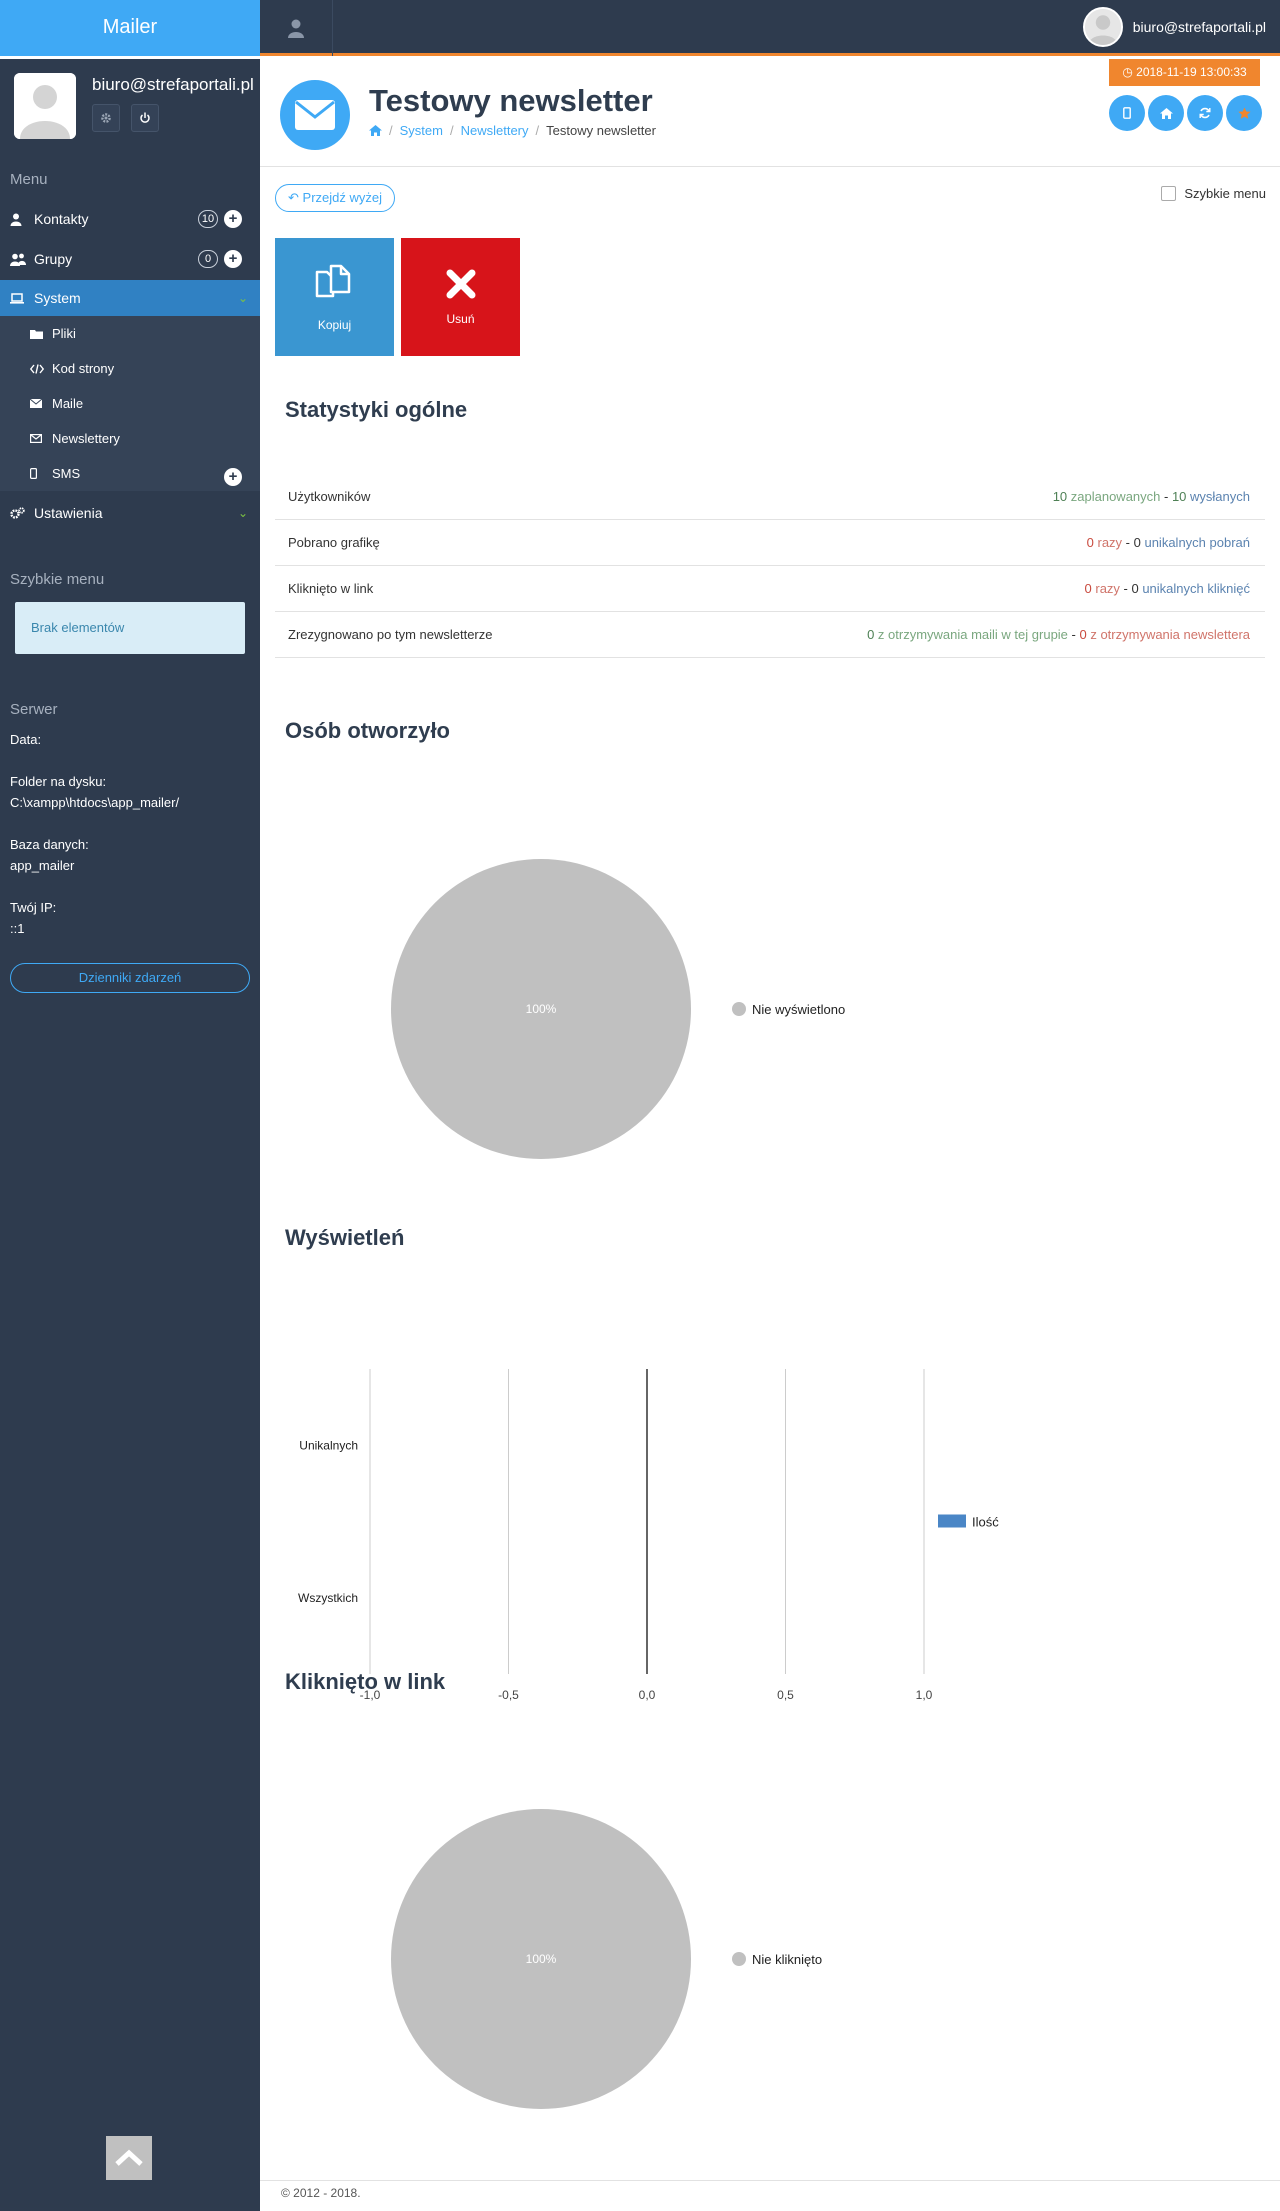 The height and width of the screenshot is (2211, 1280). I want to click on settings-button, so click(106, 118).